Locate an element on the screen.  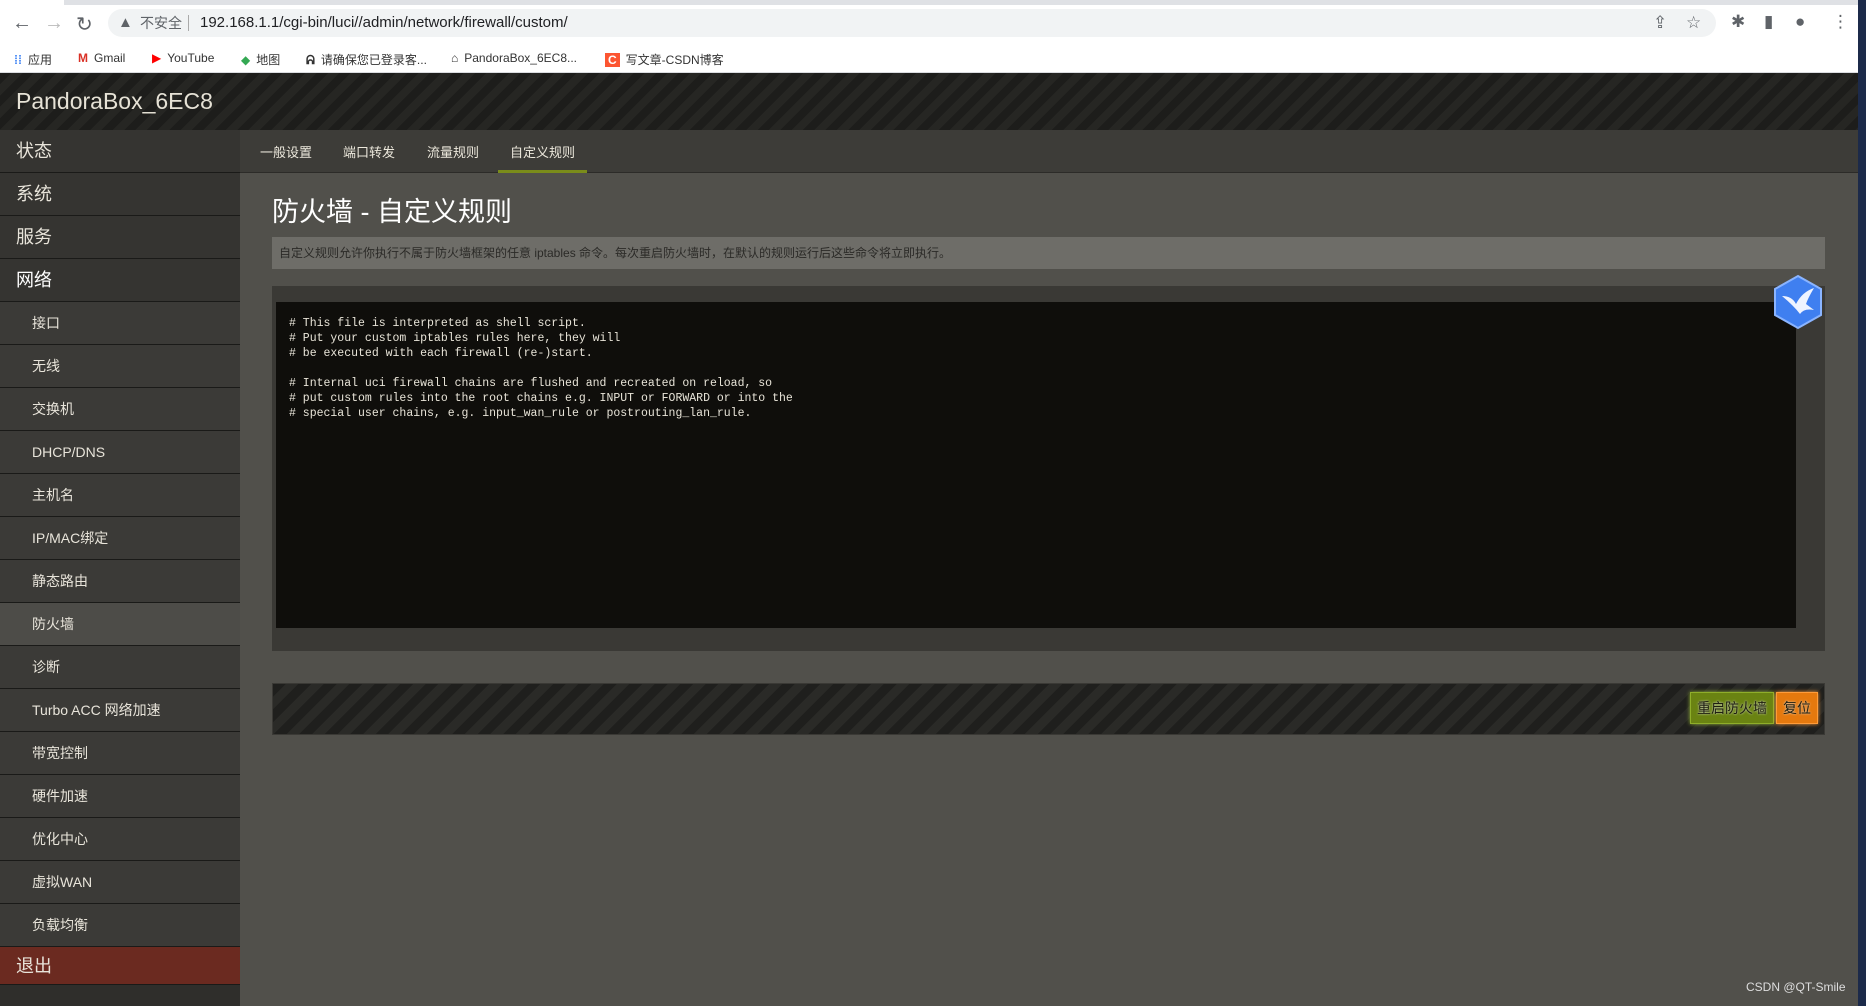
sidebar-item-logout: 退出 is located at coordinates (120, 966).